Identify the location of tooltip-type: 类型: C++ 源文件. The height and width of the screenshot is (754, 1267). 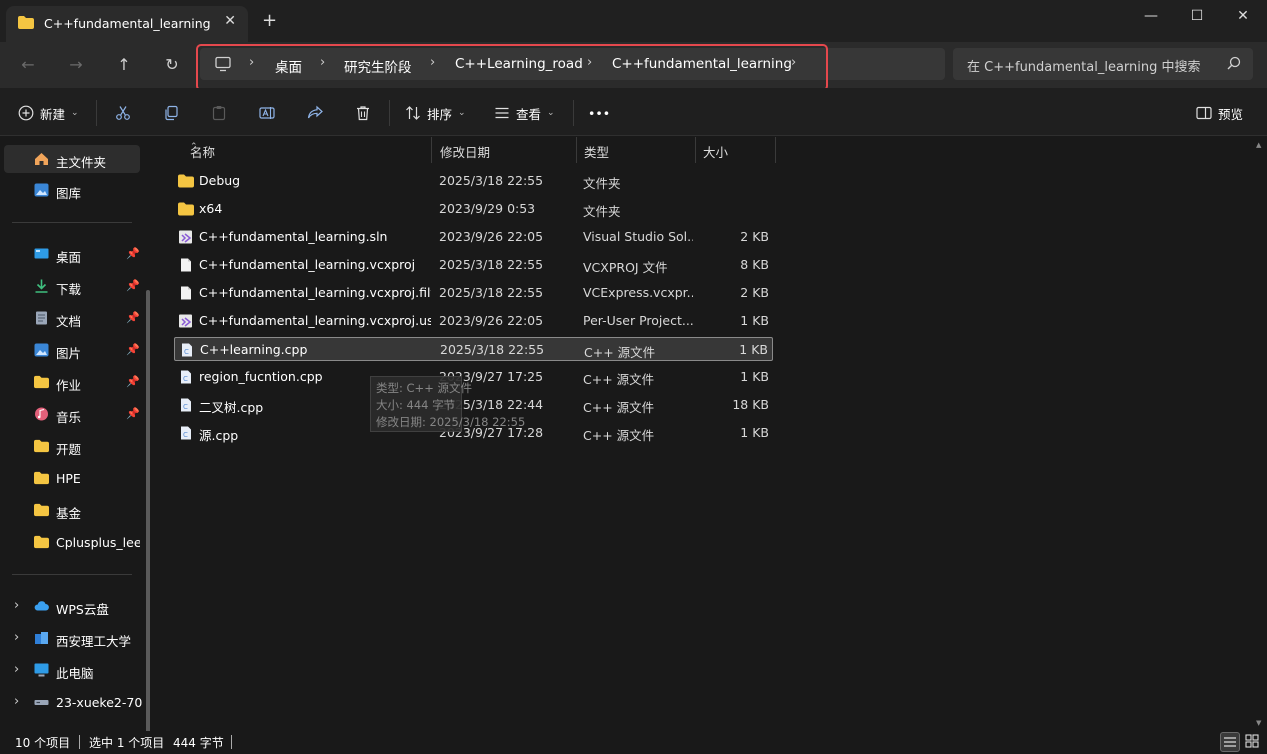
(424, 388).